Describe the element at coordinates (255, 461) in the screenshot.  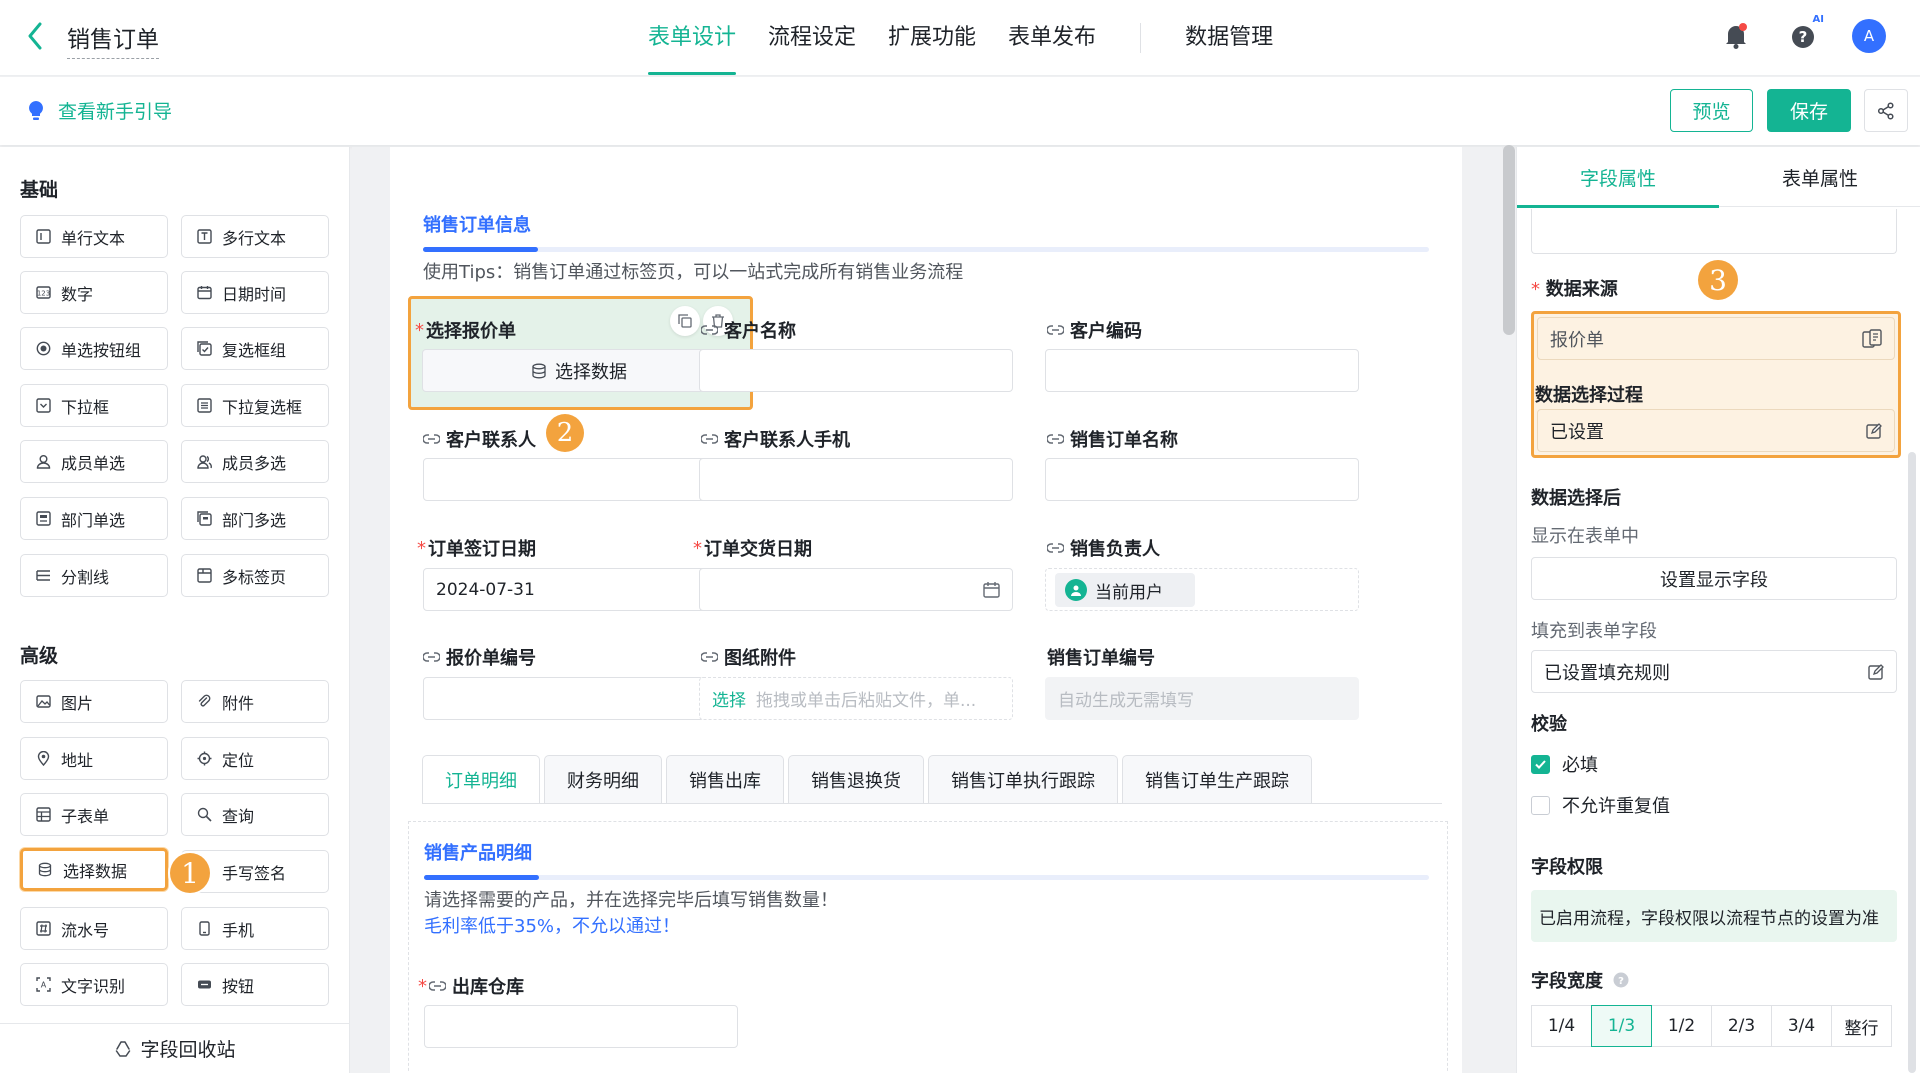
I see `component-member-multi: 成员多选` at that location.